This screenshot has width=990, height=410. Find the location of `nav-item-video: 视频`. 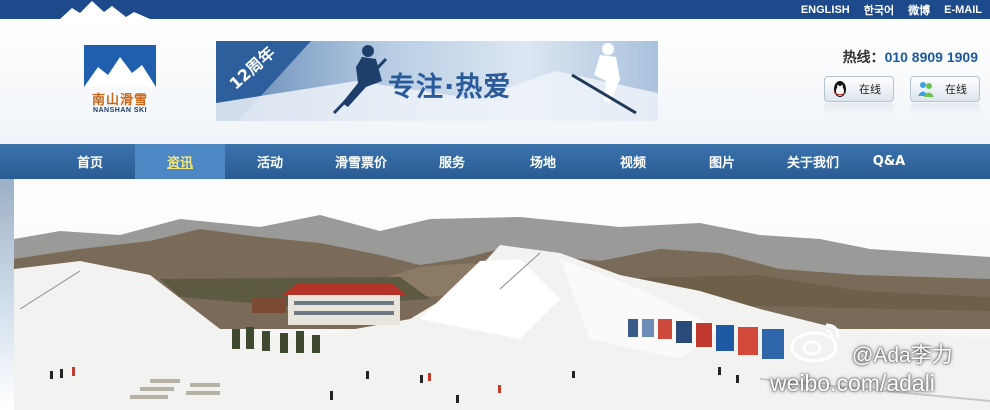

nav-item-video: 视频 is located at coordinates (633, 161).